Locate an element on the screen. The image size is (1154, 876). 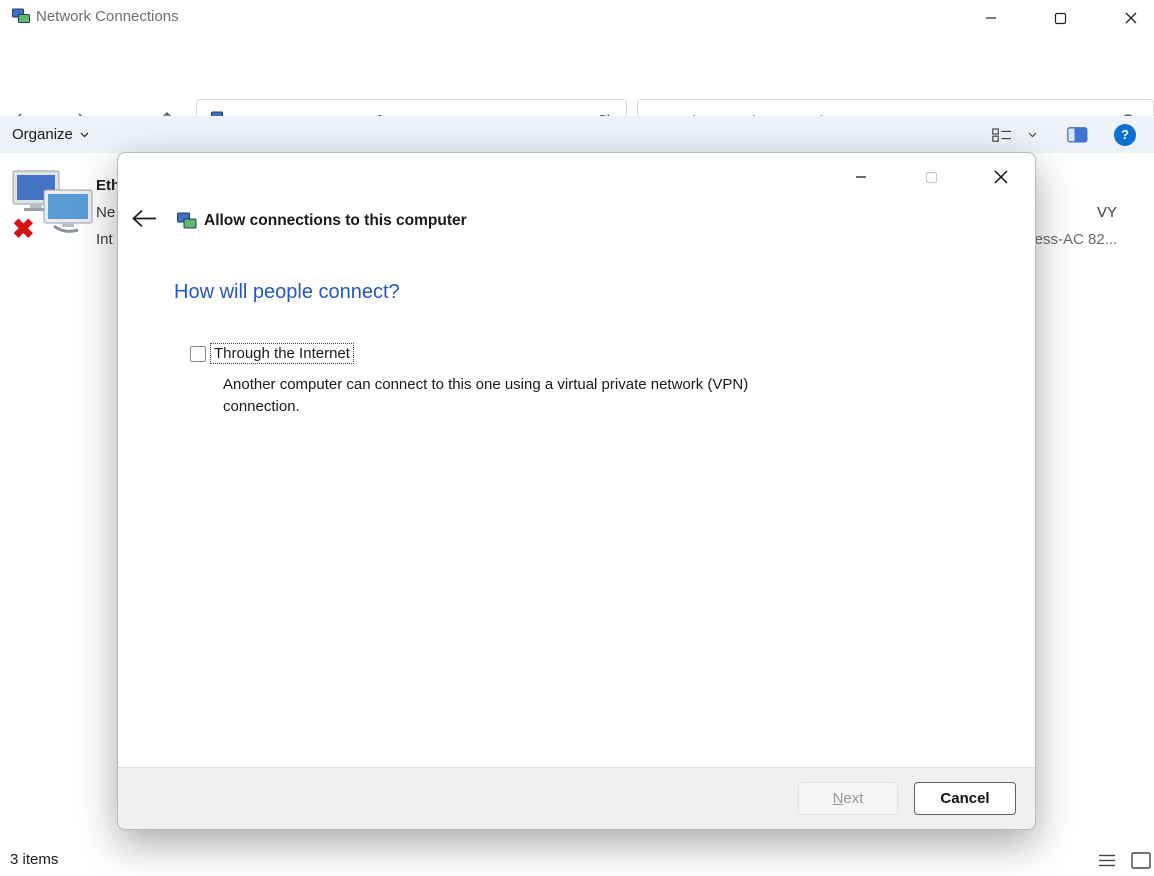
dialog-minimize-button is located at coordinates (861, 177).